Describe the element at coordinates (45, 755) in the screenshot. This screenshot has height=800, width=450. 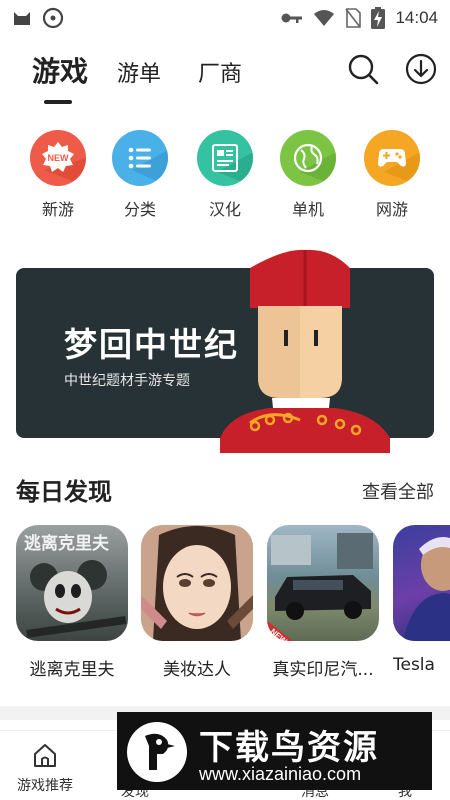
I see `home-icon` at that location.